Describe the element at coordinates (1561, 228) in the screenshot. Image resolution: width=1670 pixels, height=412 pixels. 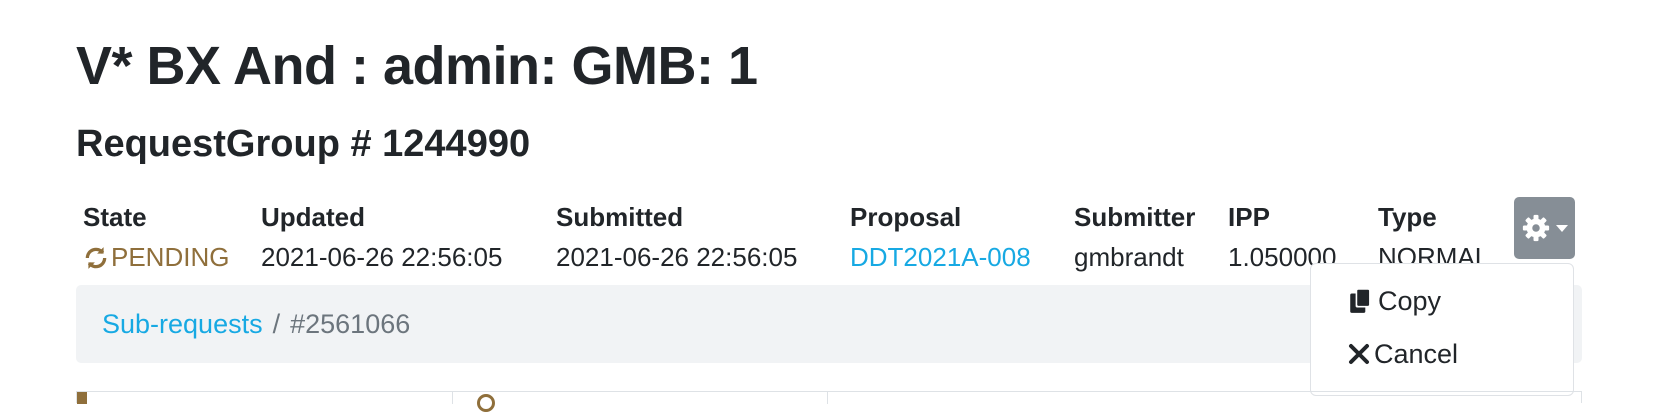
I see `caret-down-icon` at that location.